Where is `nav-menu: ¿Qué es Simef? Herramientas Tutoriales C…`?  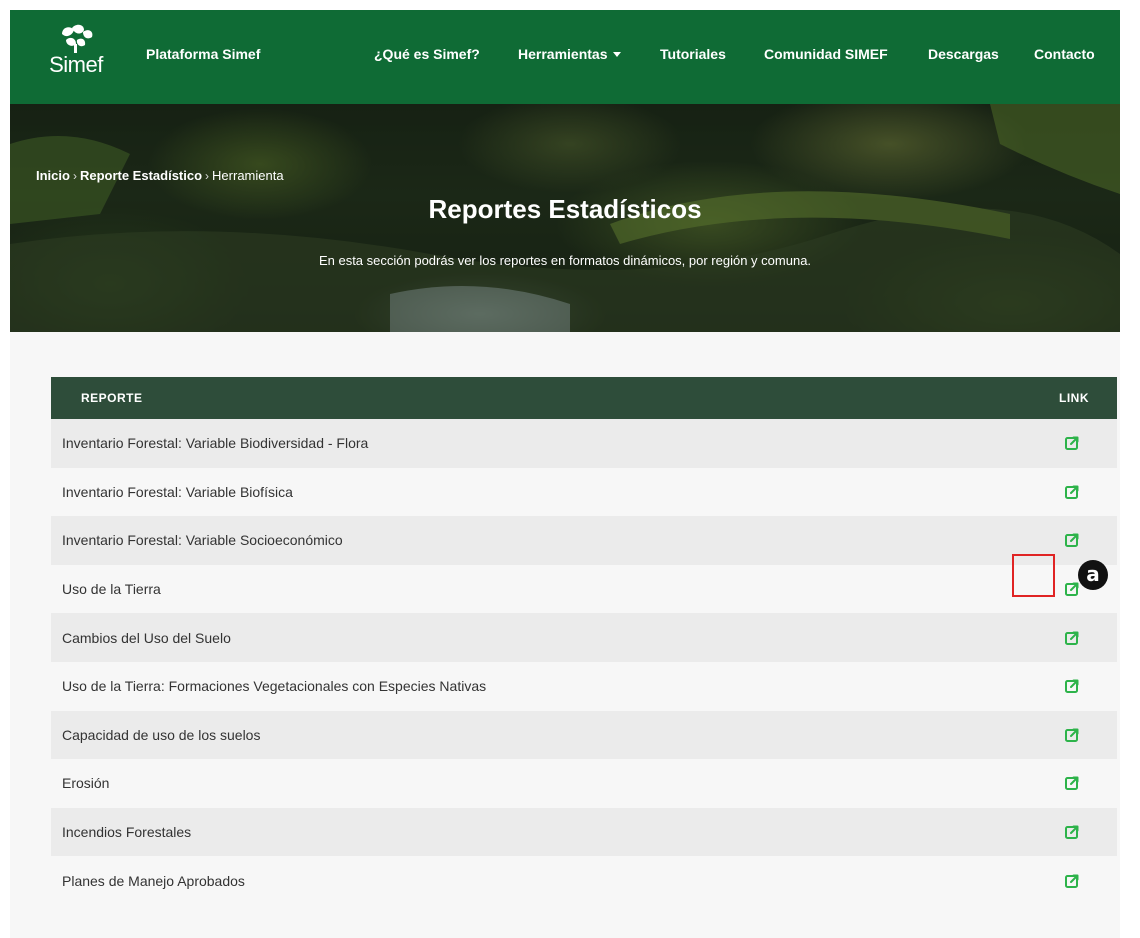 nav-menu: ¿Qué es Simef? Herramientas Tutoriales C… is located at coordinates (565, 56).